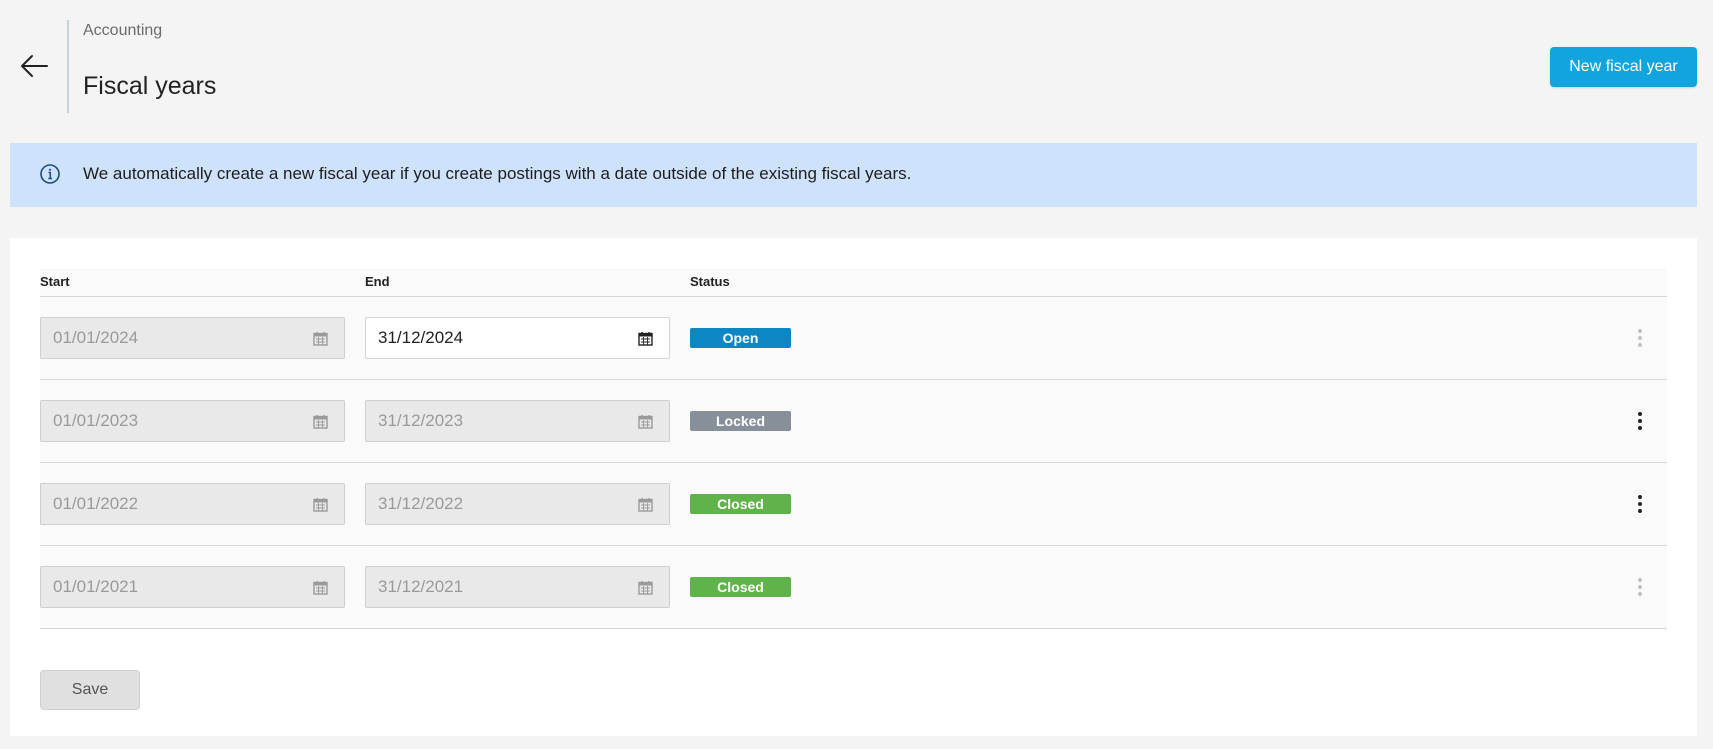 The height and width of the screenshot is (749, 1713). What do you see at coordinates (192, 587) in the screenshot?
I see `start-date-field: 01/01/2021` at bounding box center [192, 587].